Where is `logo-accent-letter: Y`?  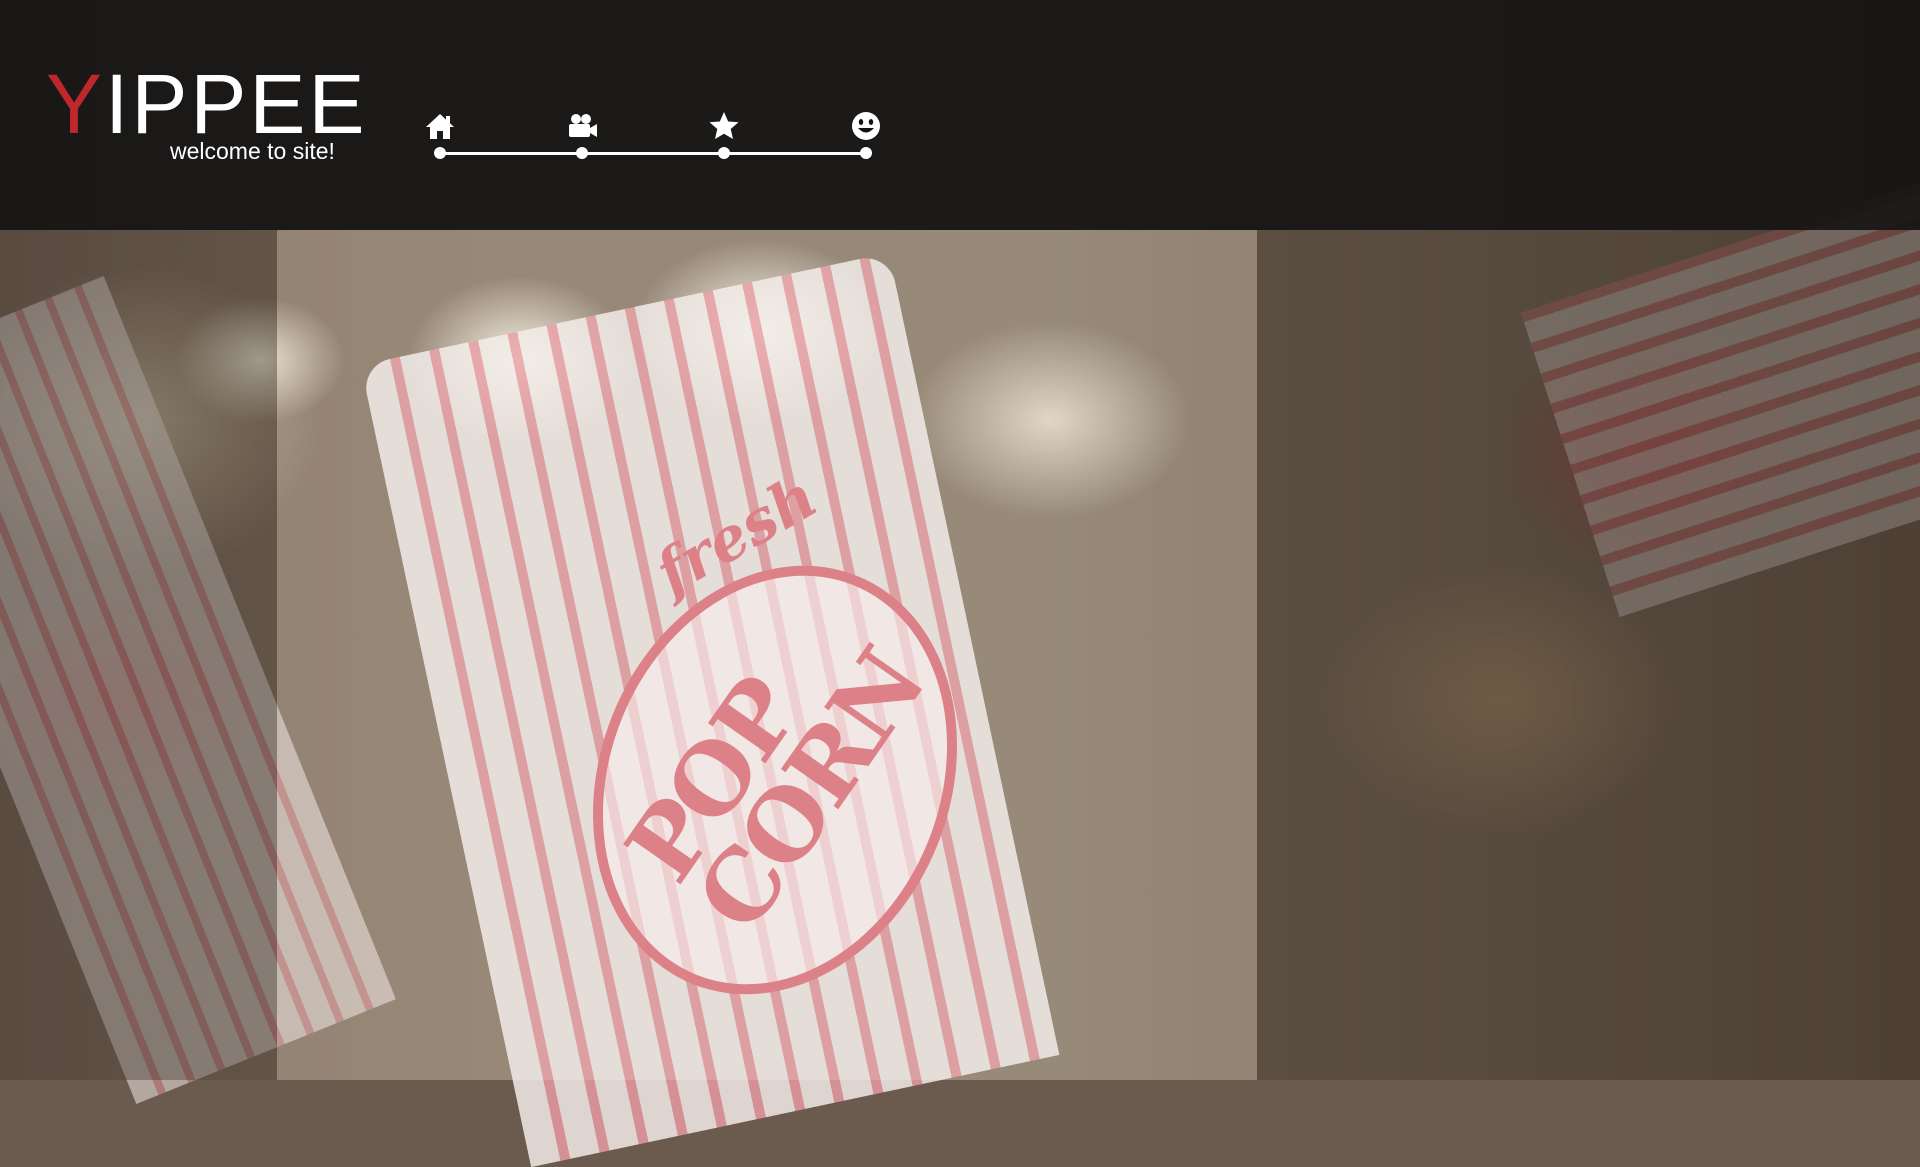
logo-accent-letter: Y is located at coordinates (76, 104).